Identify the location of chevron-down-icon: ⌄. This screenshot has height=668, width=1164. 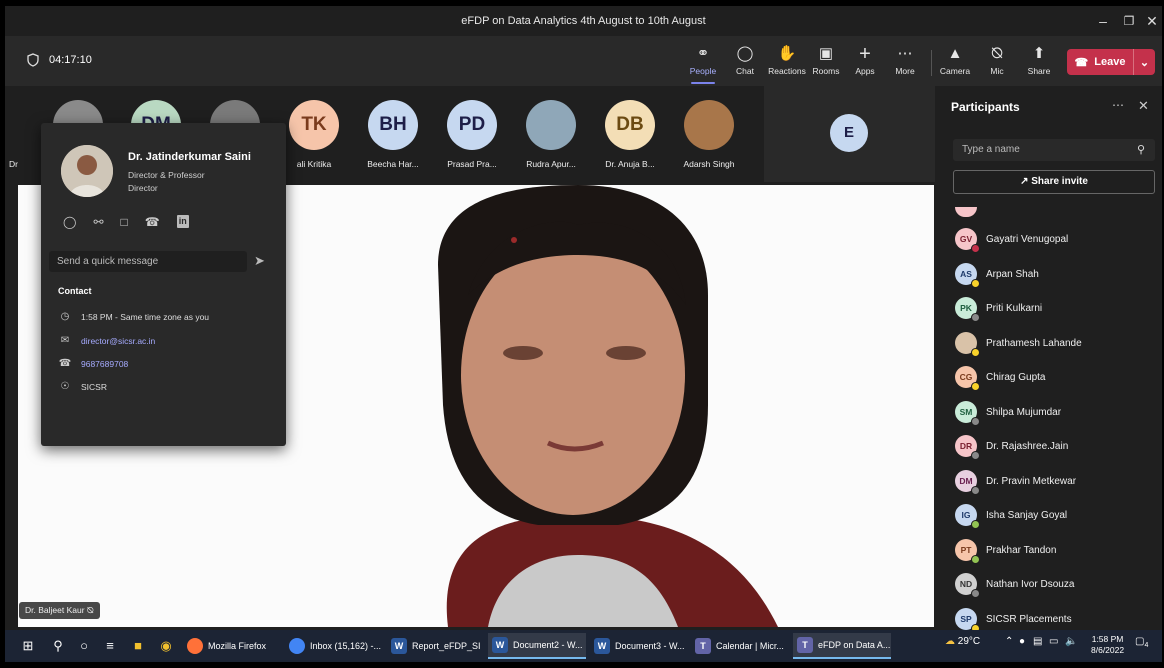
(1144, 62).